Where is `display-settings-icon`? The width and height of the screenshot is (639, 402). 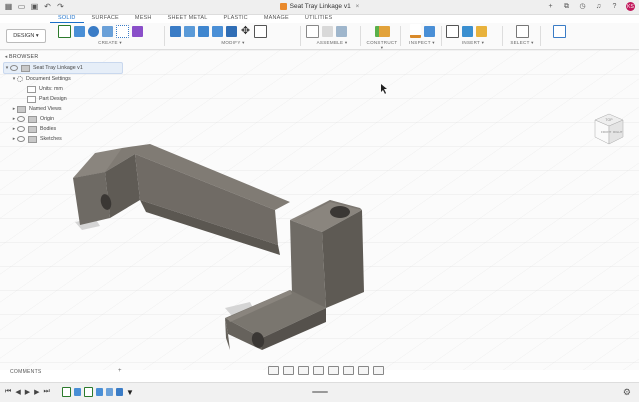 display-settings-icon is located at coordinates (348, 370).